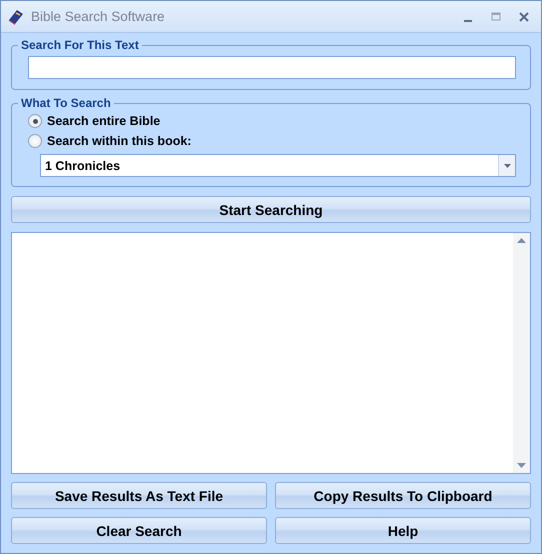 The width and height of the screenshot is (542, 554). What do you see at coordinates (16, 17) in the screenshot?
I see `book-icon` at bounding box center [16, 17].